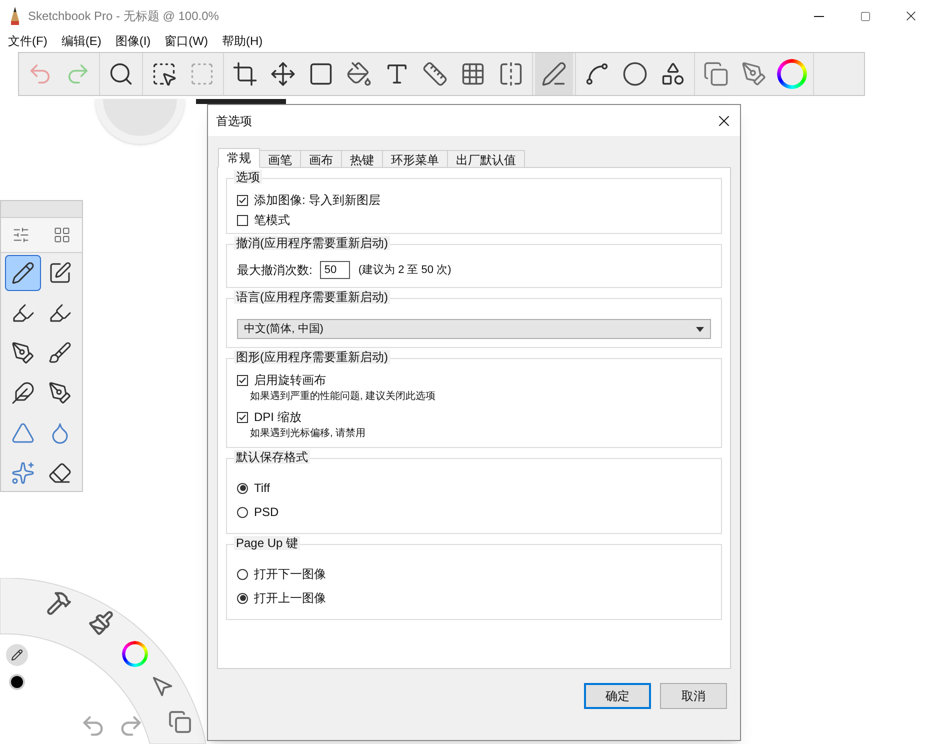  Describe the element at coordinates (241, 101) in the screenshot. I see `color-puck` at that location.